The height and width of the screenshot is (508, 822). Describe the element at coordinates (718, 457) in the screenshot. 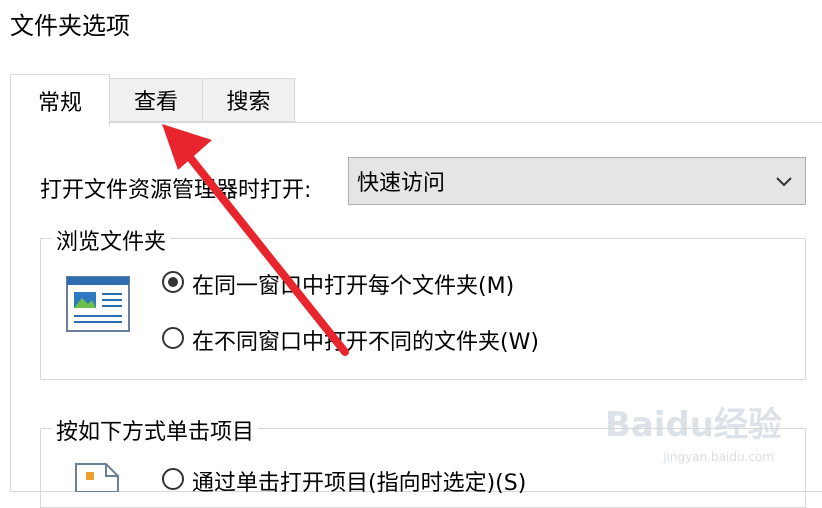

I see `watermark-url: jingyan.baidu.com` at that location.